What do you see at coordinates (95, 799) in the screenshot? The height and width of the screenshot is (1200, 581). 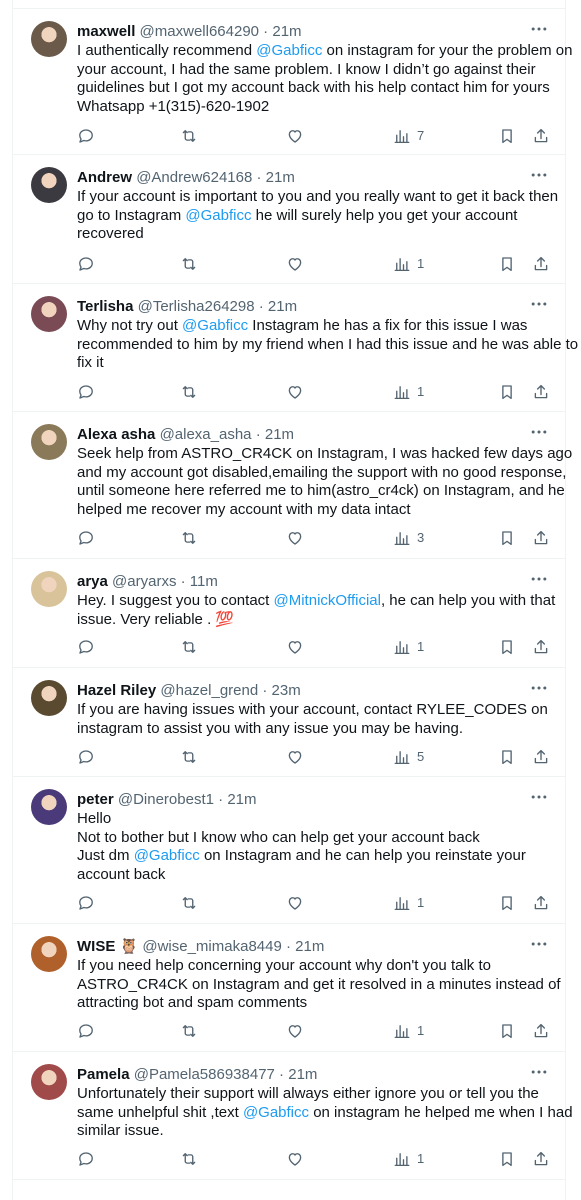 I see `author-name: peter` at bounding box center [95, 799].